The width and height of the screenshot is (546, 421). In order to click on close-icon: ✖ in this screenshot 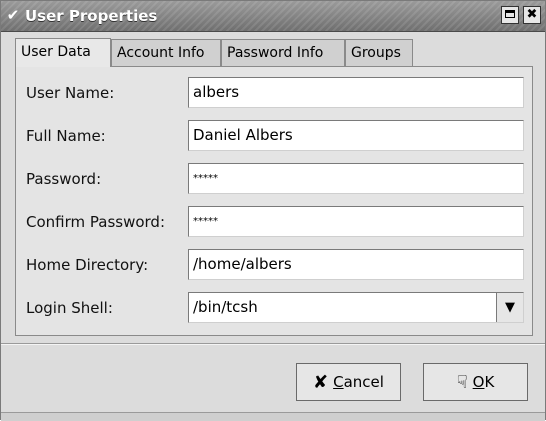, I will do `click(532, 14)`.